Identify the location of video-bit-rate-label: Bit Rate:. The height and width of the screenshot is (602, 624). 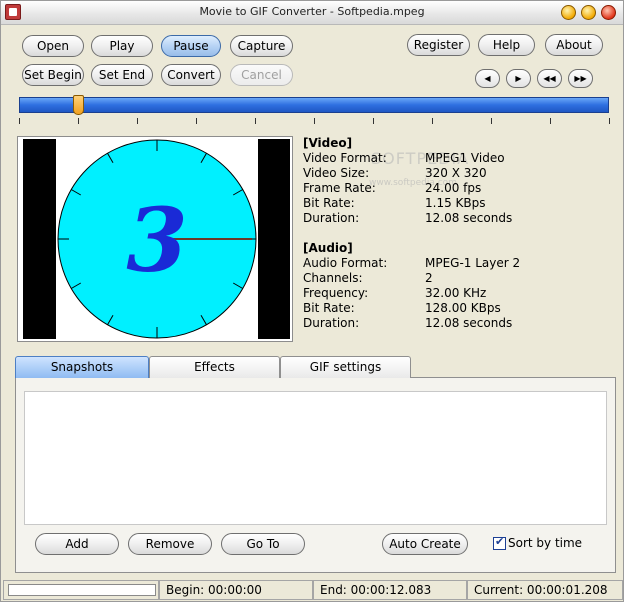
(329, 203).